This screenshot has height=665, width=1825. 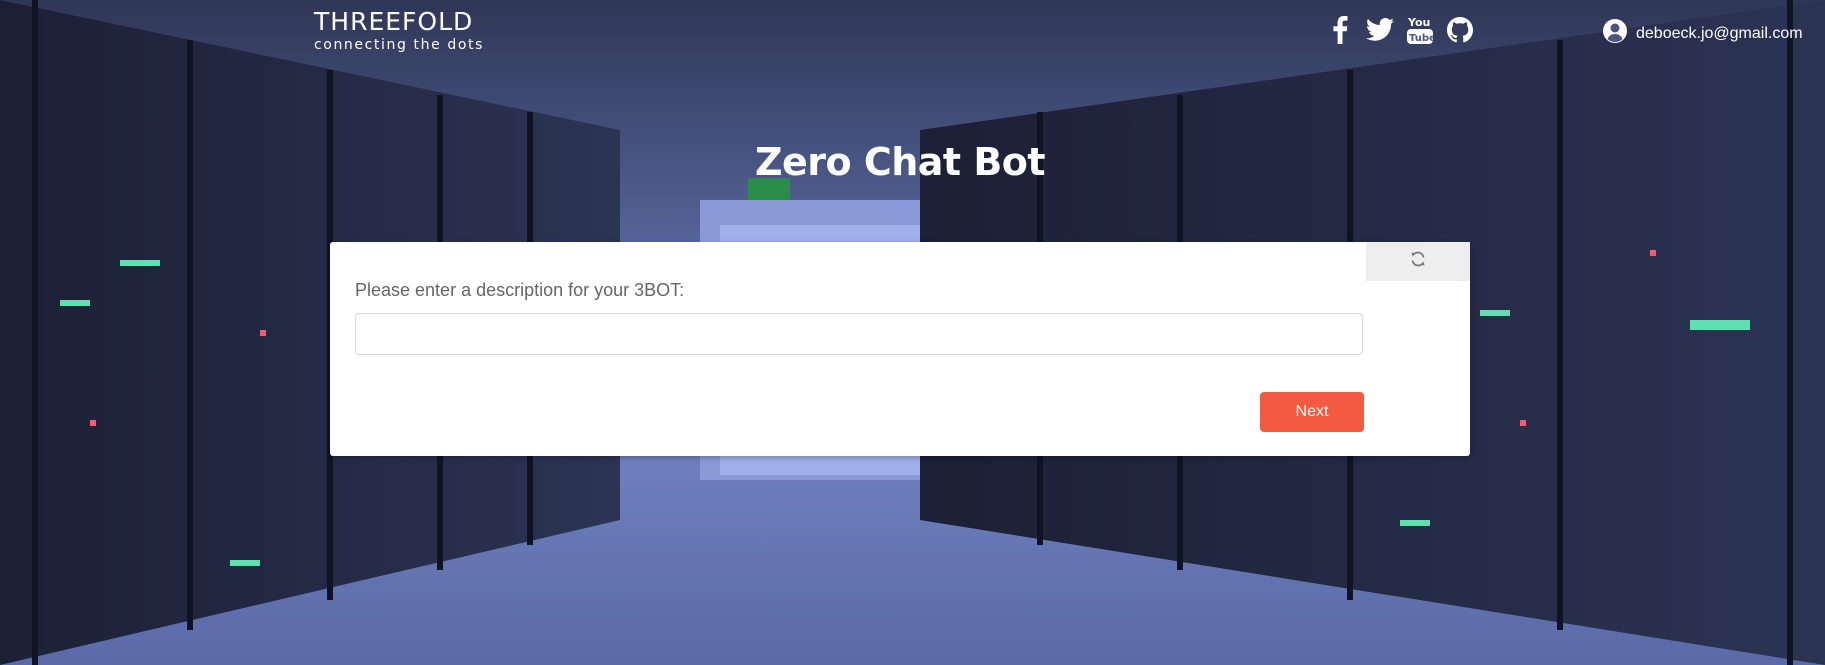 What do you see at coordinates (859, 334) in the screenshot?
I see `description-input` at bounding box center [859, 334].